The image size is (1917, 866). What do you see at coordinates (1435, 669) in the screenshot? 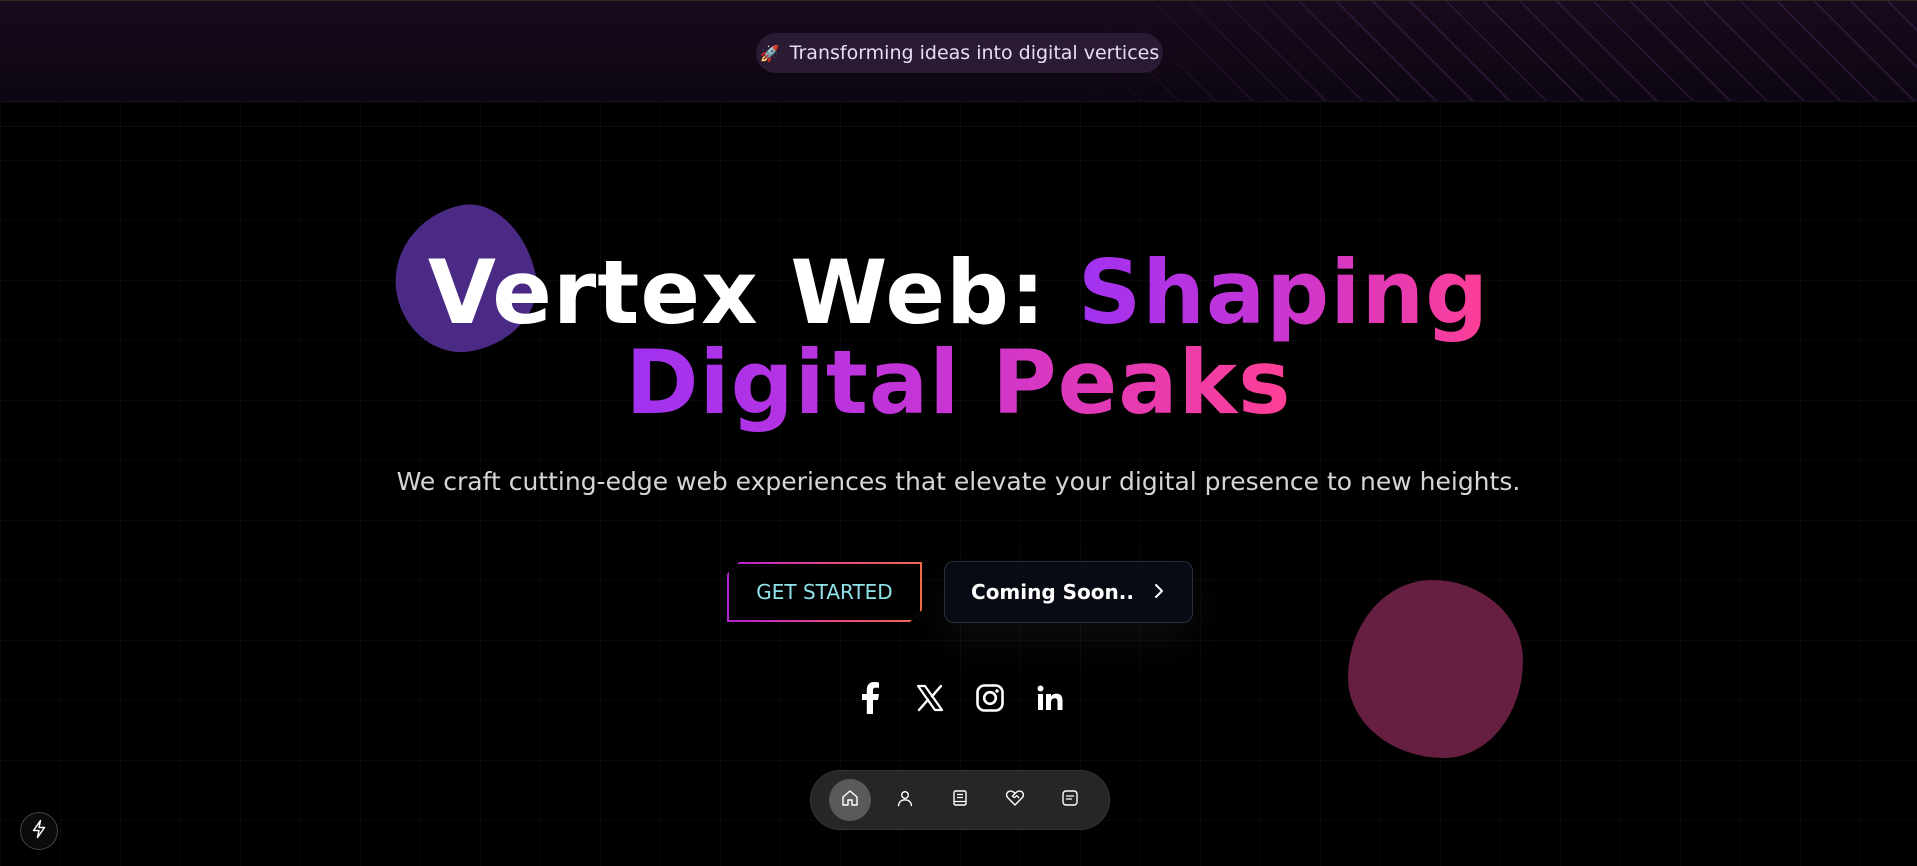
I see `maroon-blob` at bounding box center [1435, 669].